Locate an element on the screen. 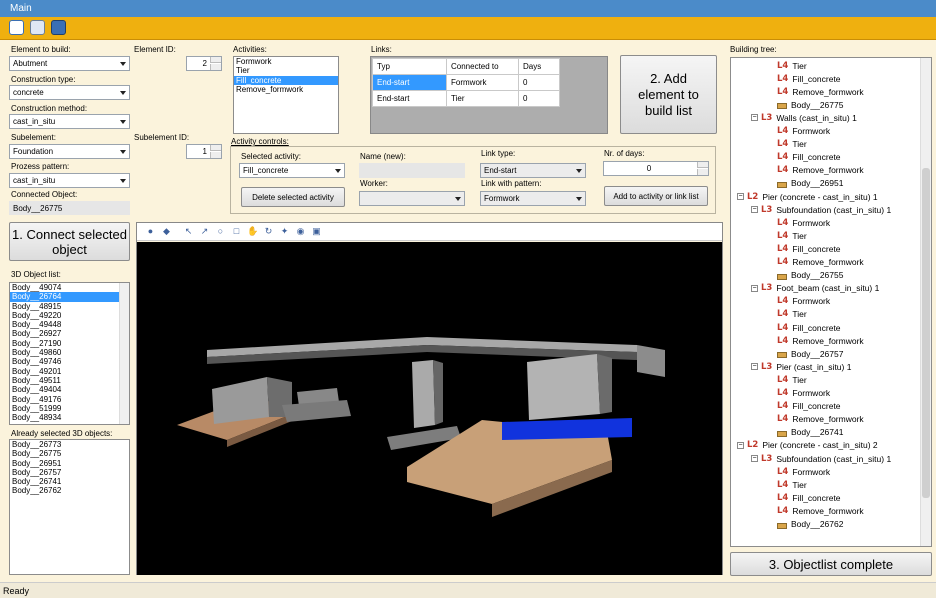  list-item: Body__49176 is located at coordinates (69, 399).